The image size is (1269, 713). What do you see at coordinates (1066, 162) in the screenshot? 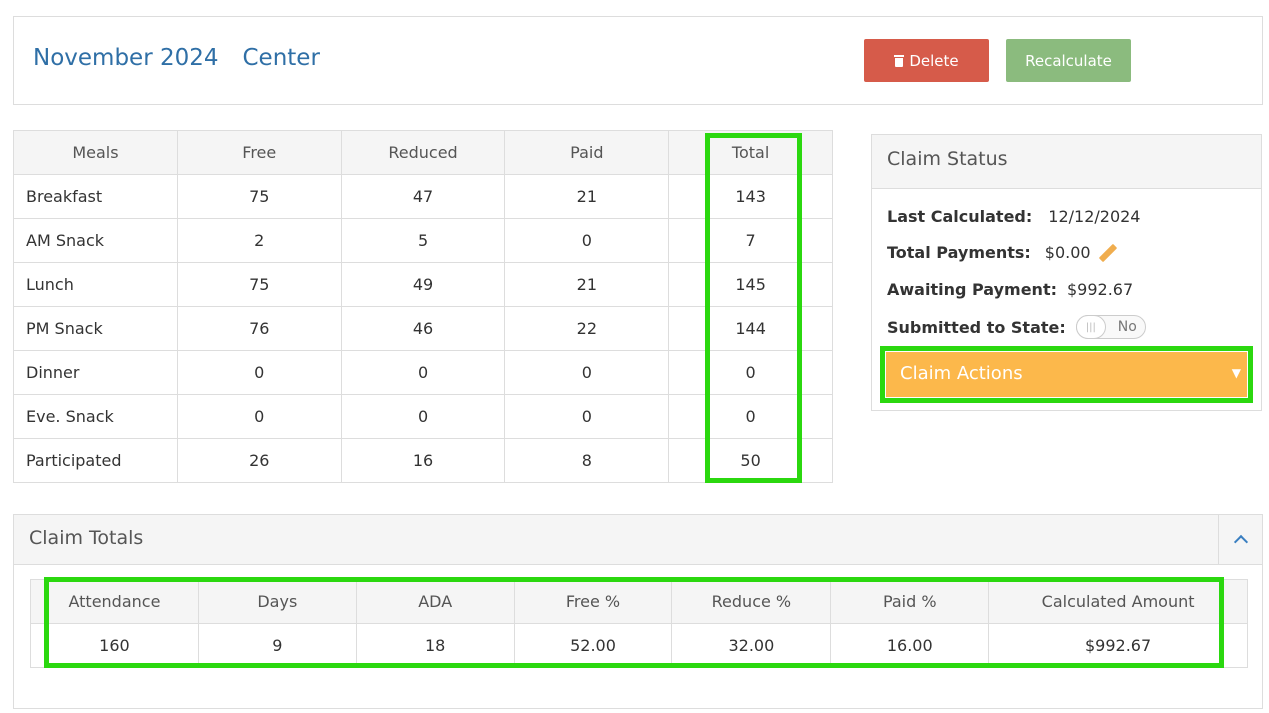
I see `claim-status-title: Claim Status` at bounding box center [1066, 162].